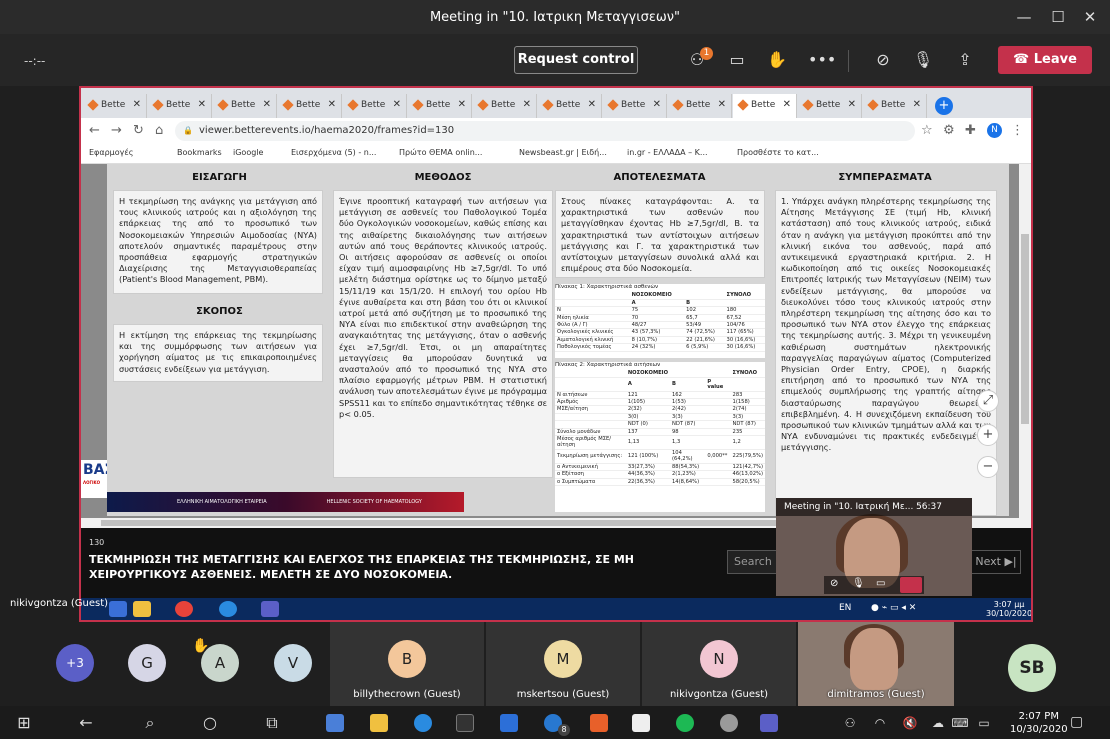  What do you see at coordinates (116, 130) in the screenshot?
I see `forward-icon: →` at bounding box center [116, 130].